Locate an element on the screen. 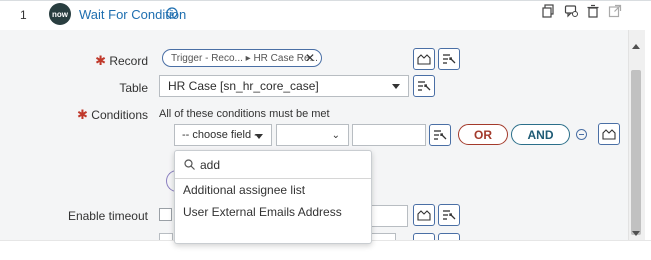  open-external-icon is located at coordinates (615, 11).